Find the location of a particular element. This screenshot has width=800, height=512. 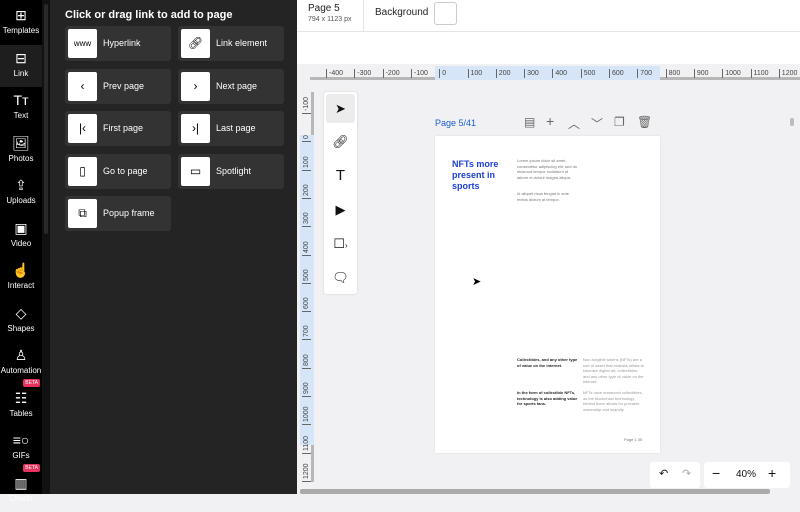

zoom-level: 40% is located at coordinates (746, 474).